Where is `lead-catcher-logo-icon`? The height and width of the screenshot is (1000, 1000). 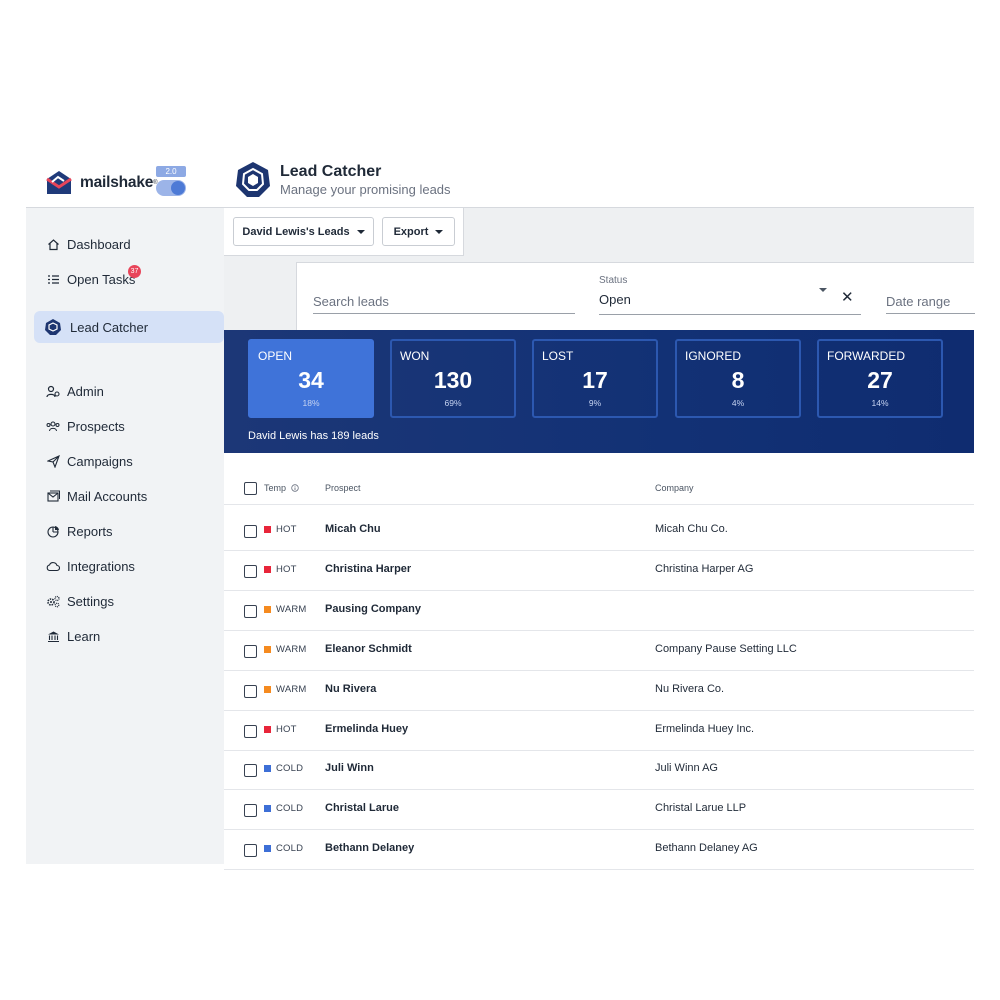 lead-catcher-logo-icon is located at coordinates (253, 179).